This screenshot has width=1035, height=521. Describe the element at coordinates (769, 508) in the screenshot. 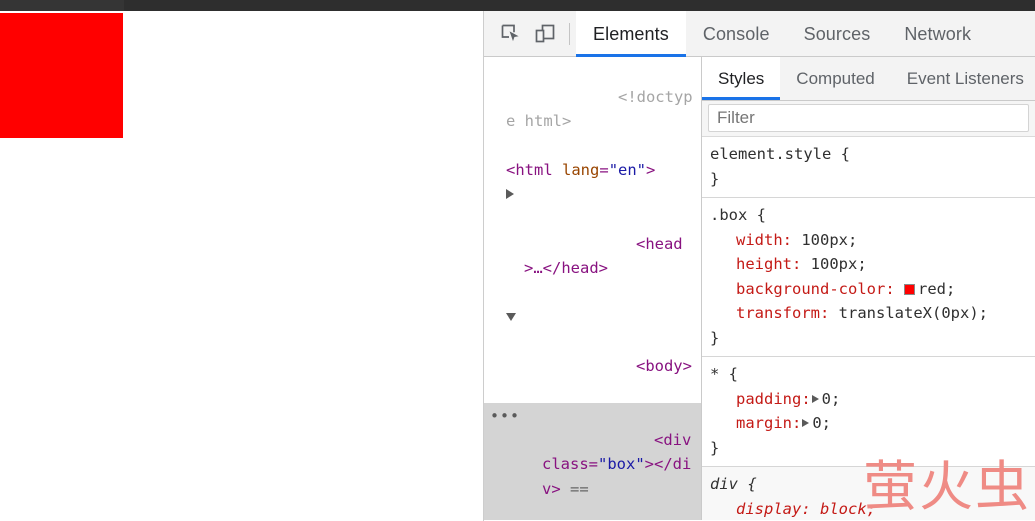

I see `declaration-property: display` at that location.